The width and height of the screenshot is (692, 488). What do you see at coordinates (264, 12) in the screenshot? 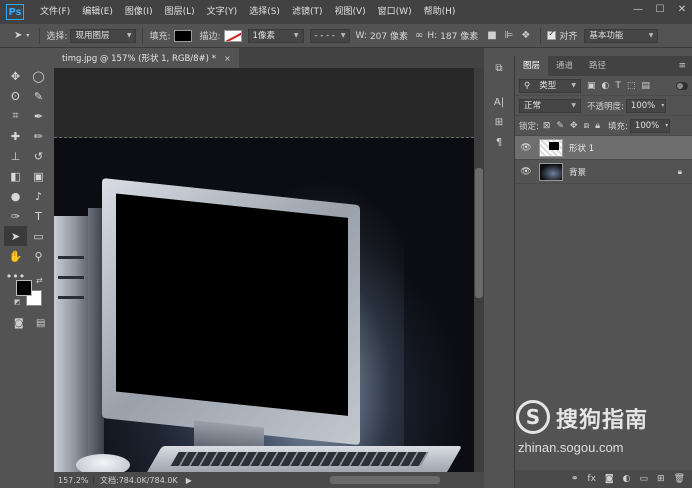
I see `menu-select: 选择(S)` at bounding box center [264, 12].